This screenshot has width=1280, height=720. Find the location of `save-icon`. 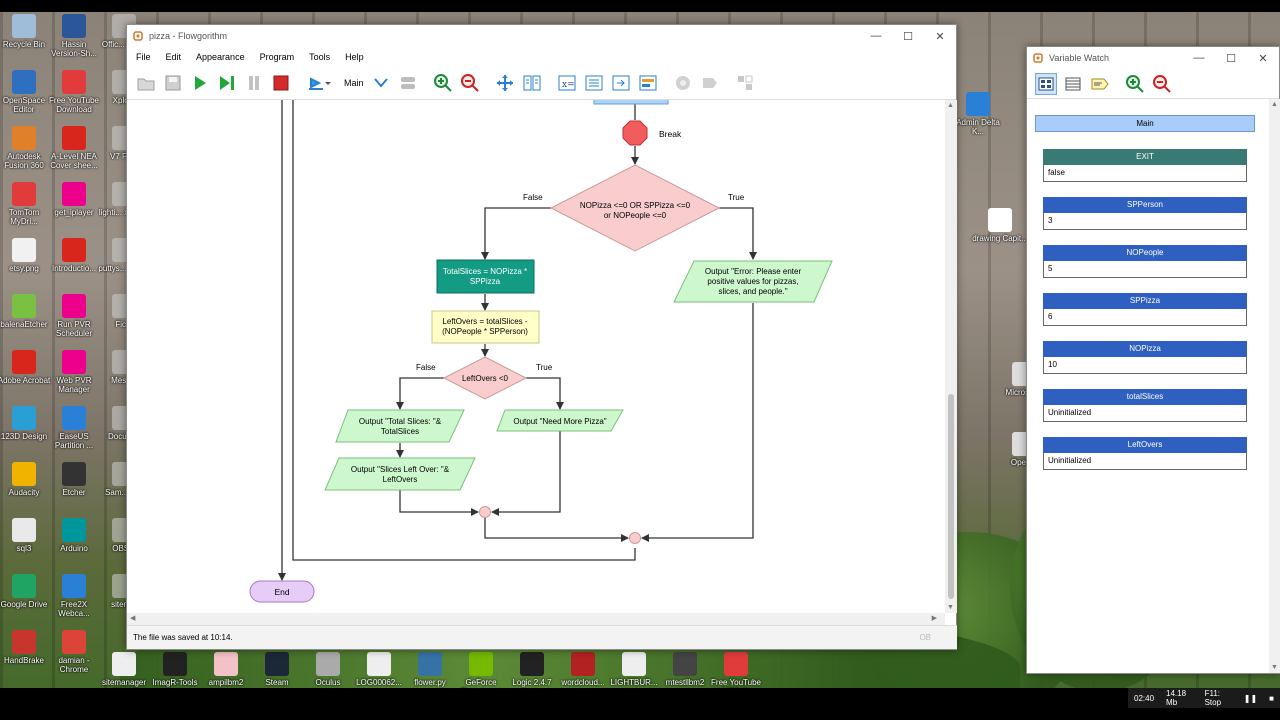

save-icon is located at coordinates (173, 83).